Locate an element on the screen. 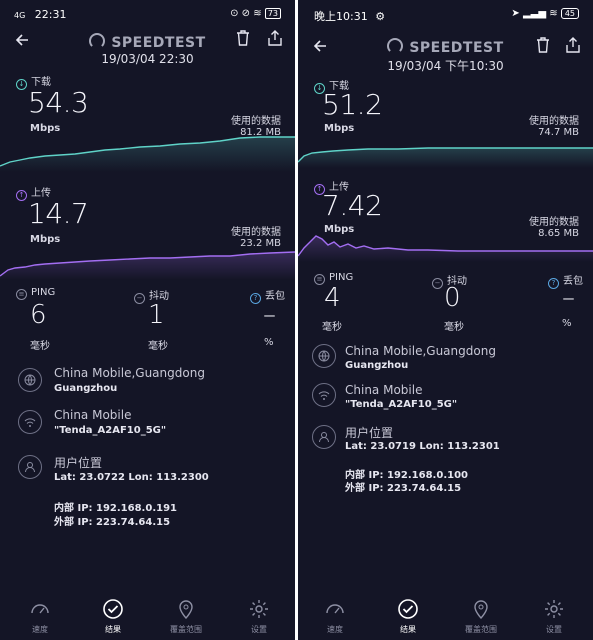 The height and width of the screenshot is (640, 593). download-speed-value: 51.2 is located at coordinates (352, 104).